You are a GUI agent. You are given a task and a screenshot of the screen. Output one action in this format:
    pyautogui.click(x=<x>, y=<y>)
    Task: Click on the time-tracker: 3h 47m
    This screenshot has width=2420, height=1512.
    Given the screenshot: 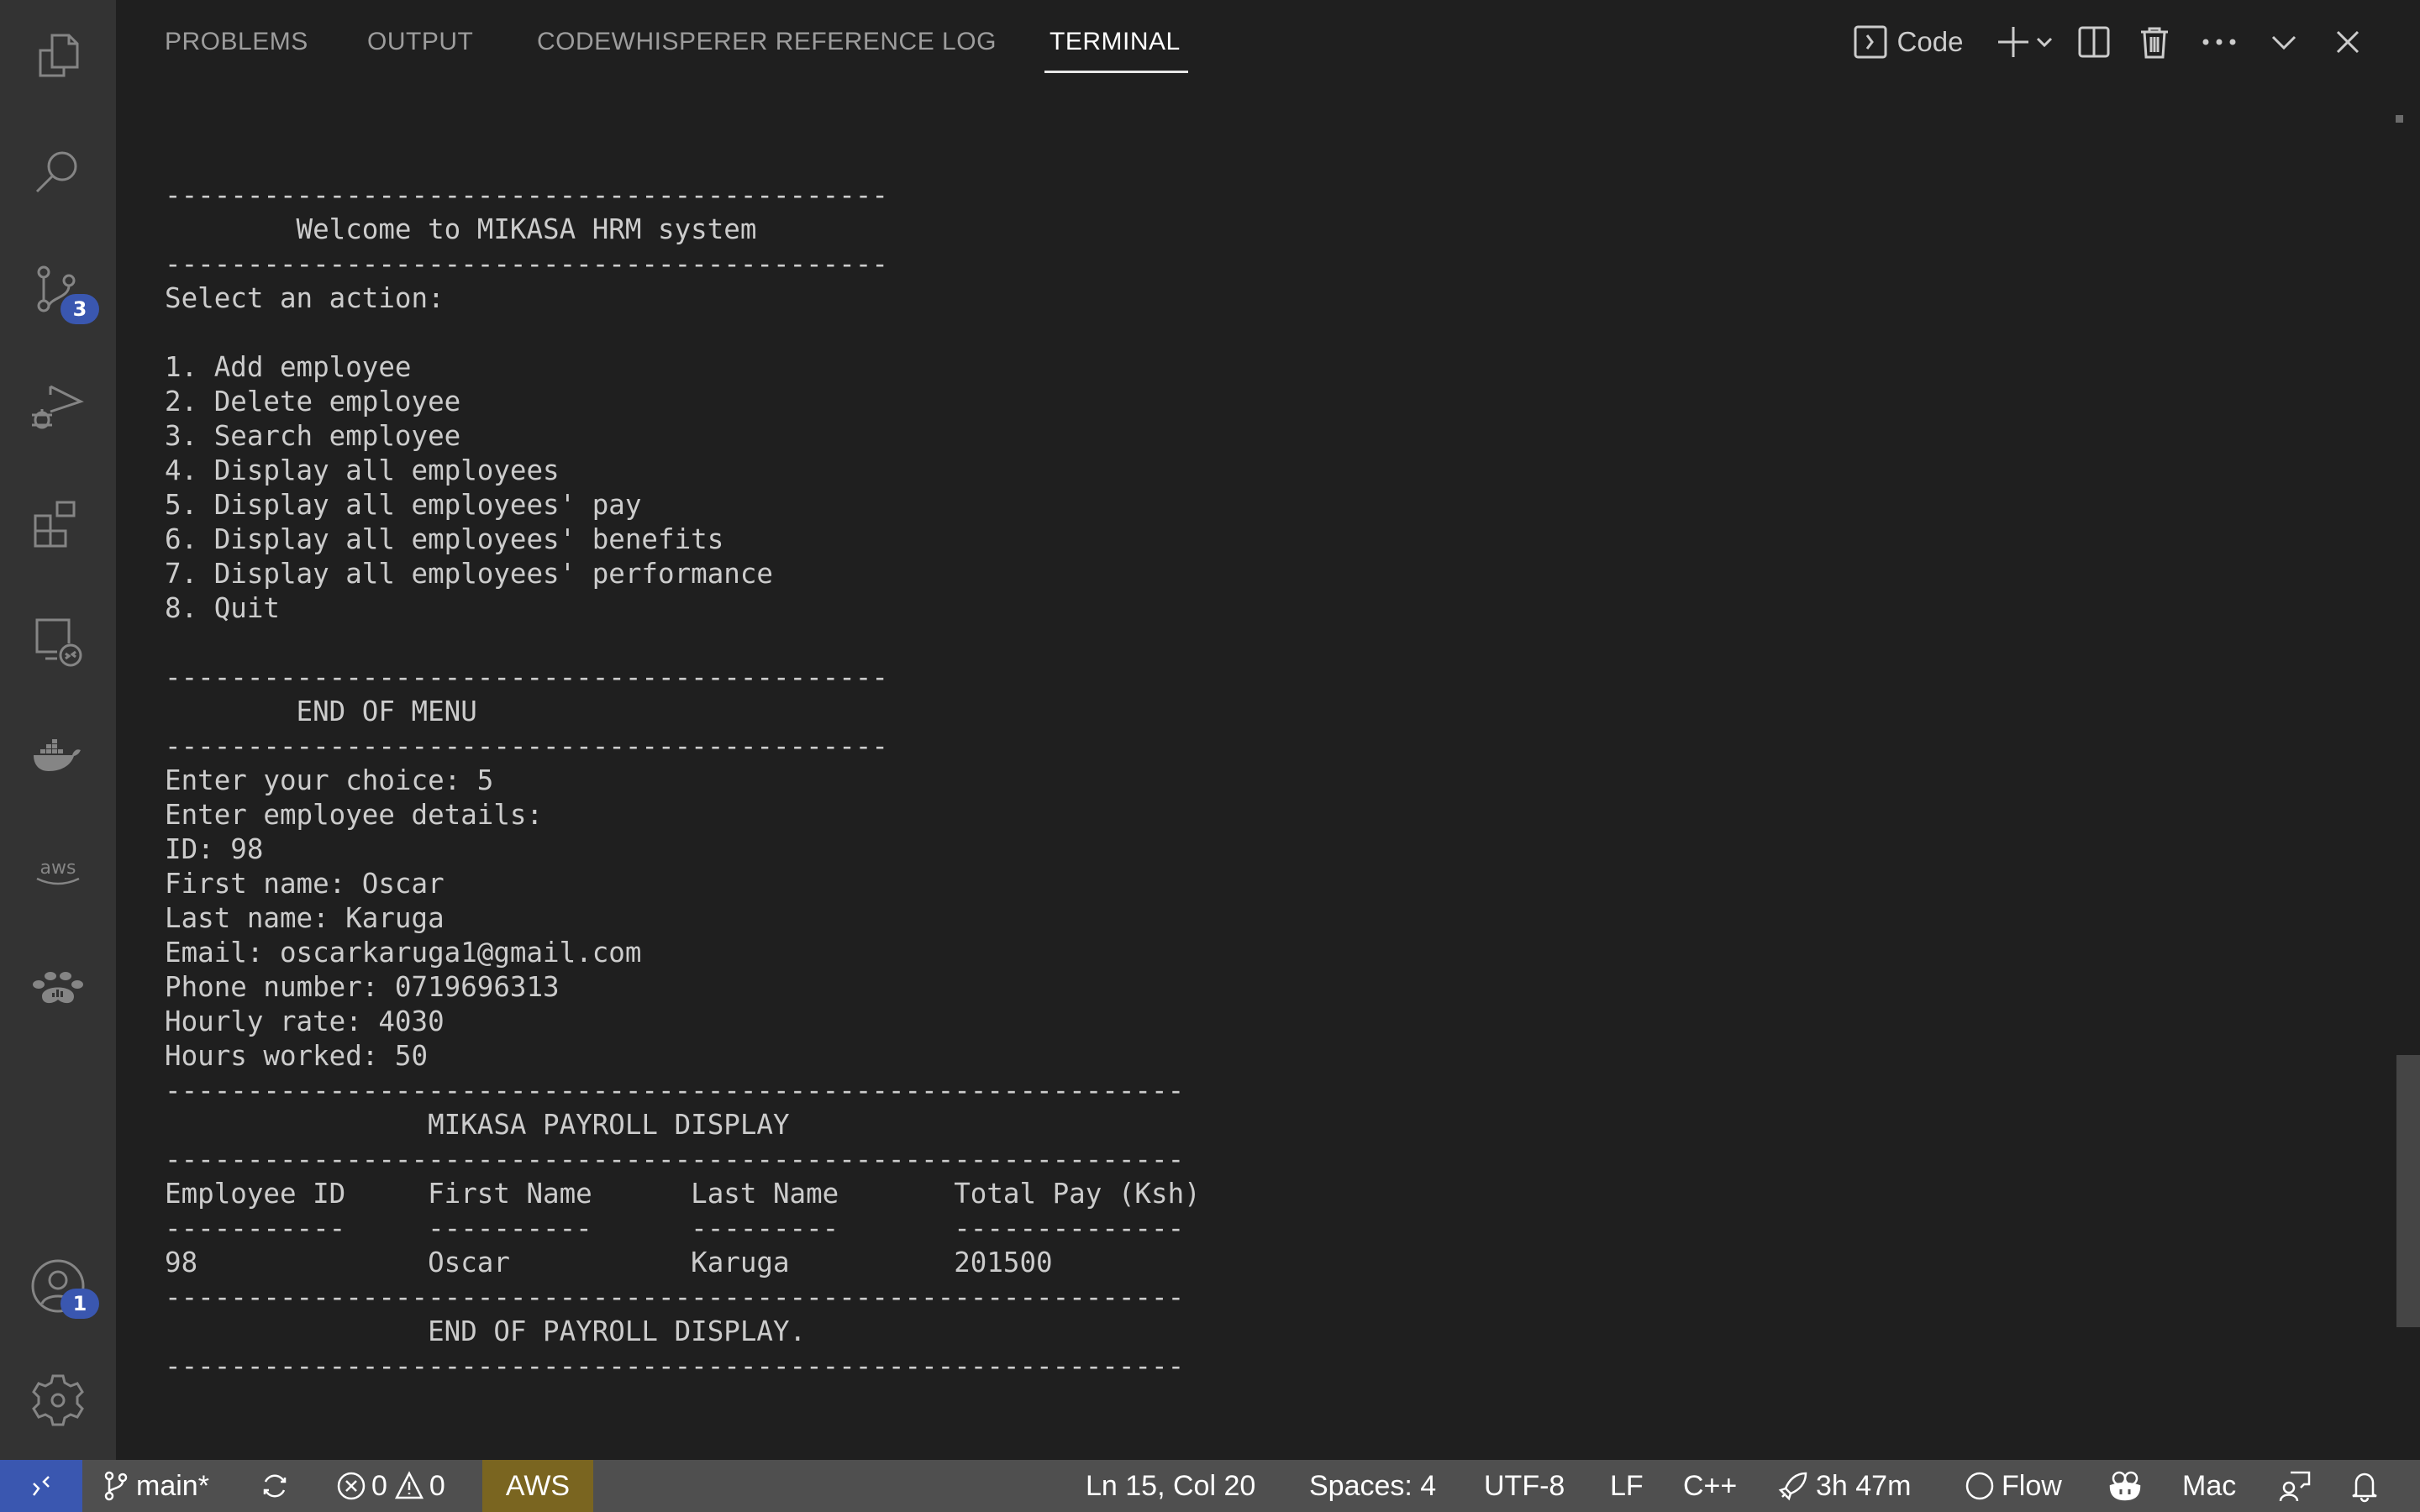 What is the action you would take?
    pyautogui.click(x=1844, y=1486)
    